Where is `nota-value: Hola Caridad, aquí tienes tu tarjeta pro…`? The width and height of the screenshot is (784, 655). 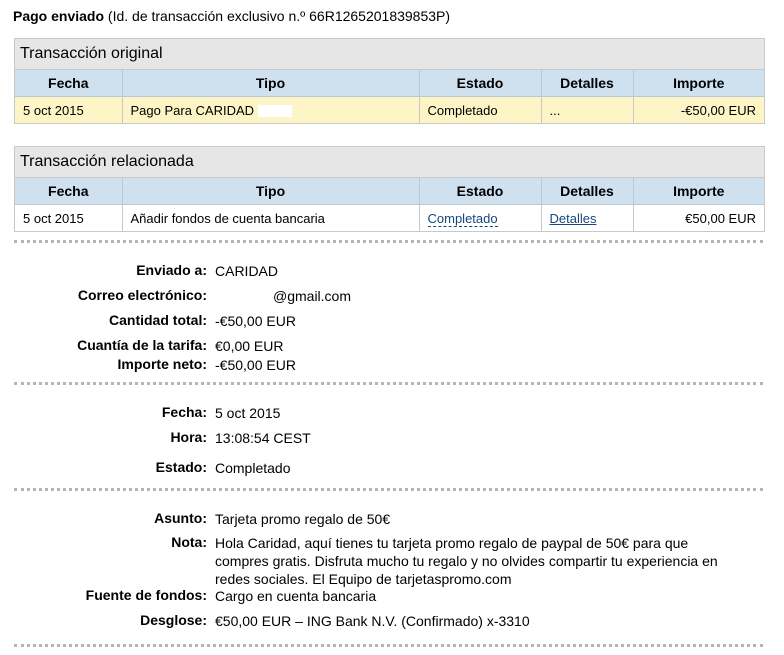
nota-value: Hola Caridad, aquí tienes tu tarjeta pro… is located at coordinates (466, 561).